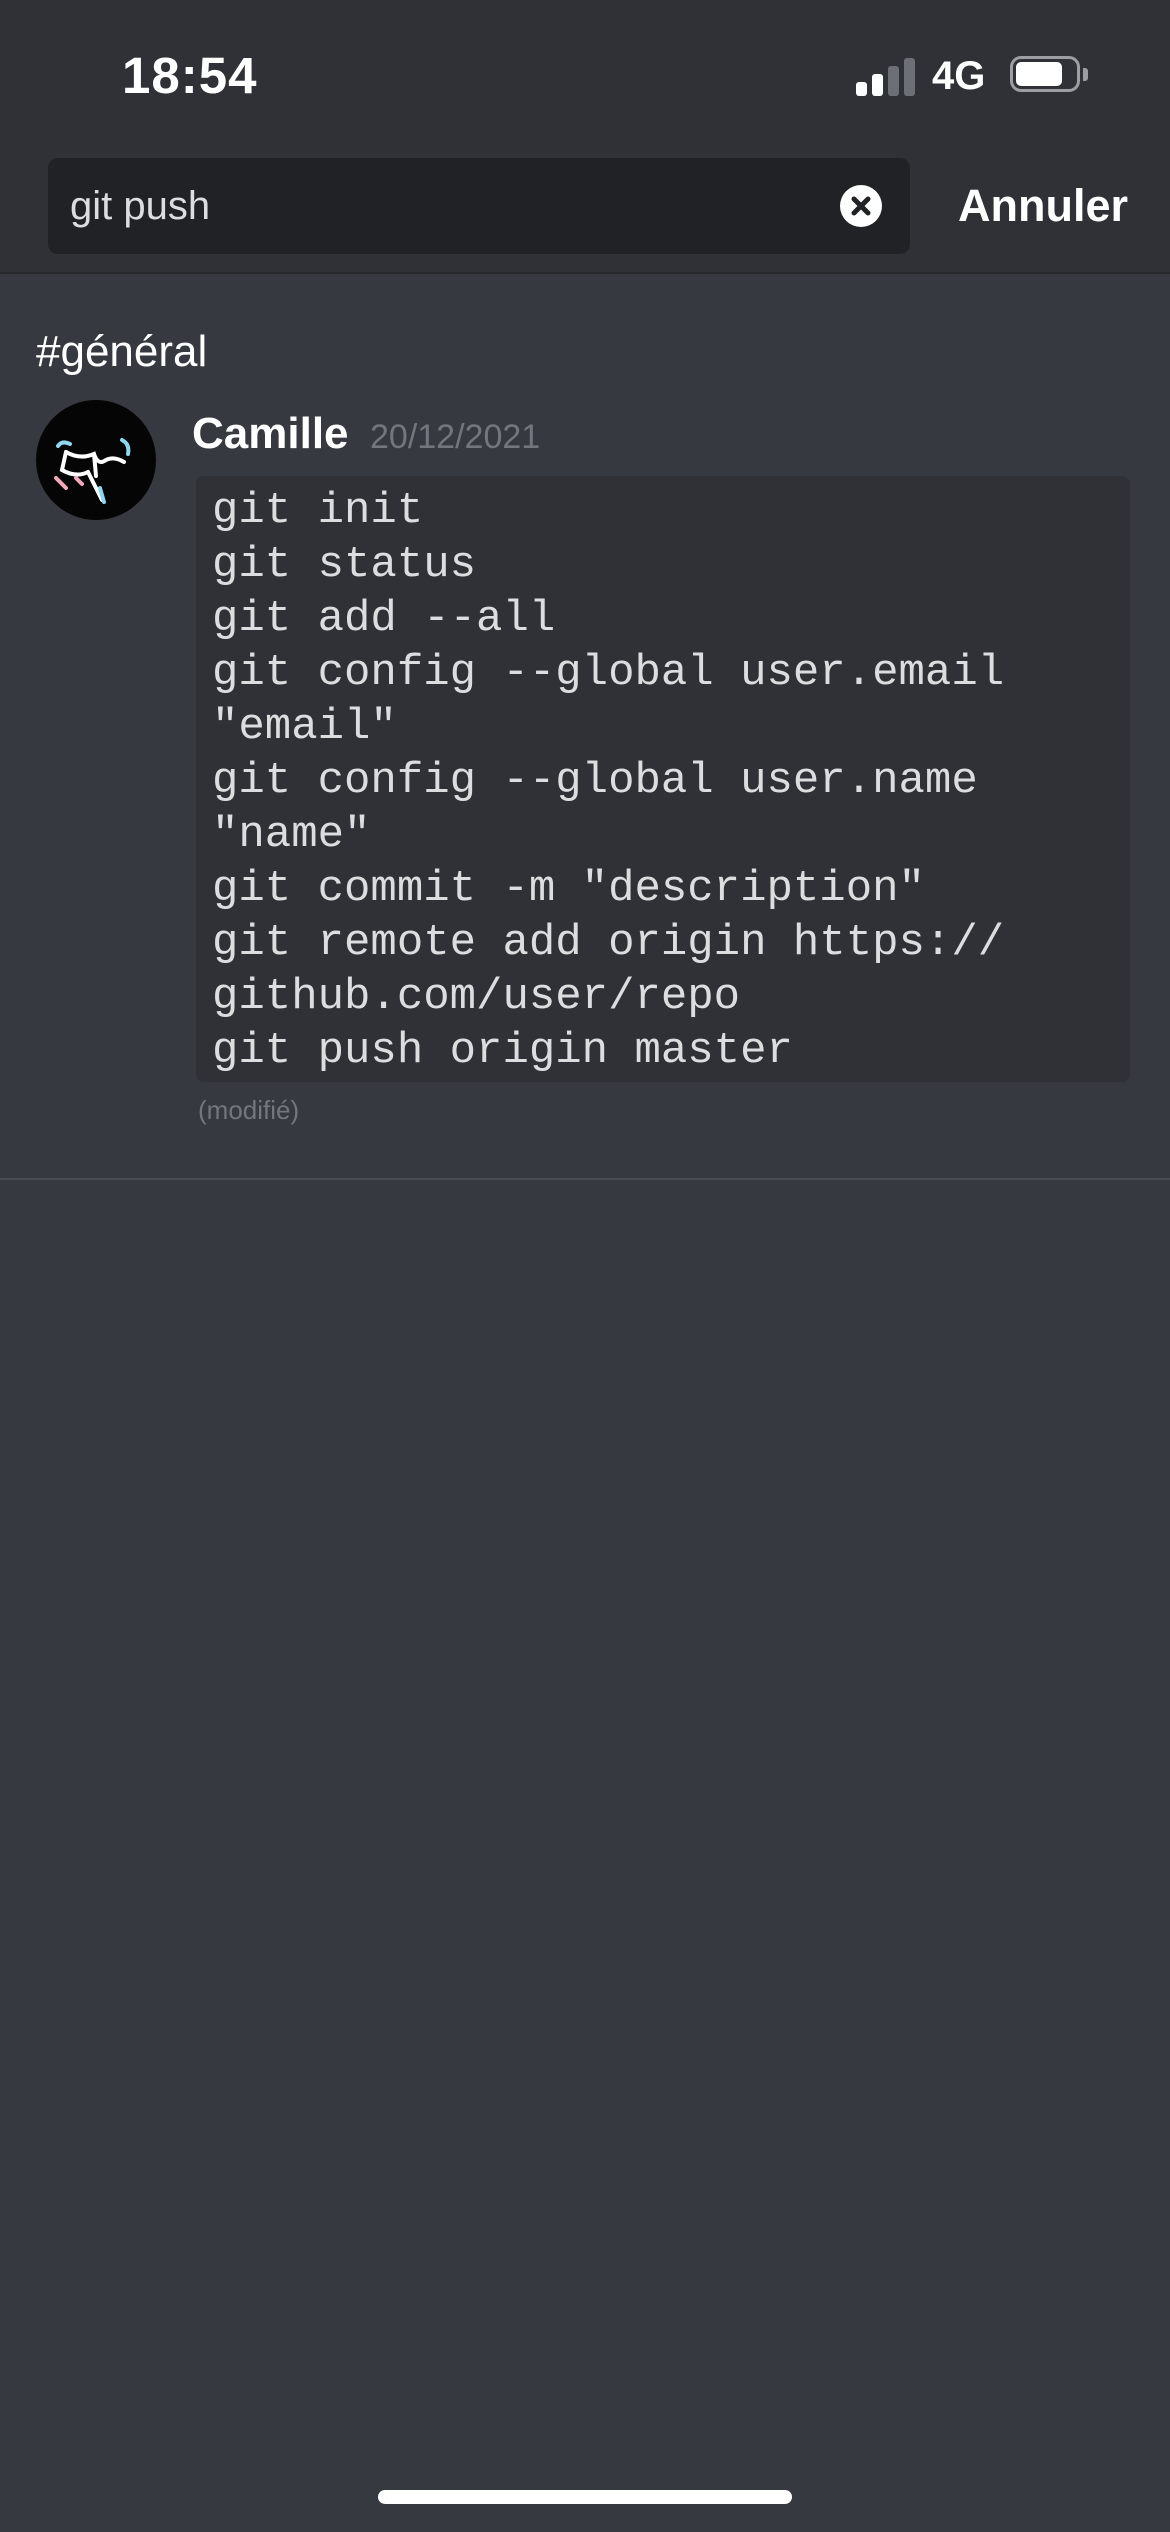 The width and height of the screenshot is (1170, 2532). Describe the element at coordinates (959, 76) in the screenshot. I see `network-type: 4G` at that location.